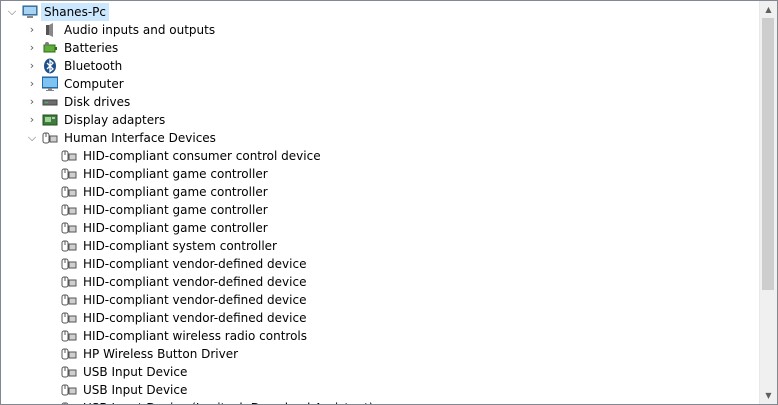 The width and height of the screenshot is (778, 405). I want to click on monitor-icon, so click(50, 84).